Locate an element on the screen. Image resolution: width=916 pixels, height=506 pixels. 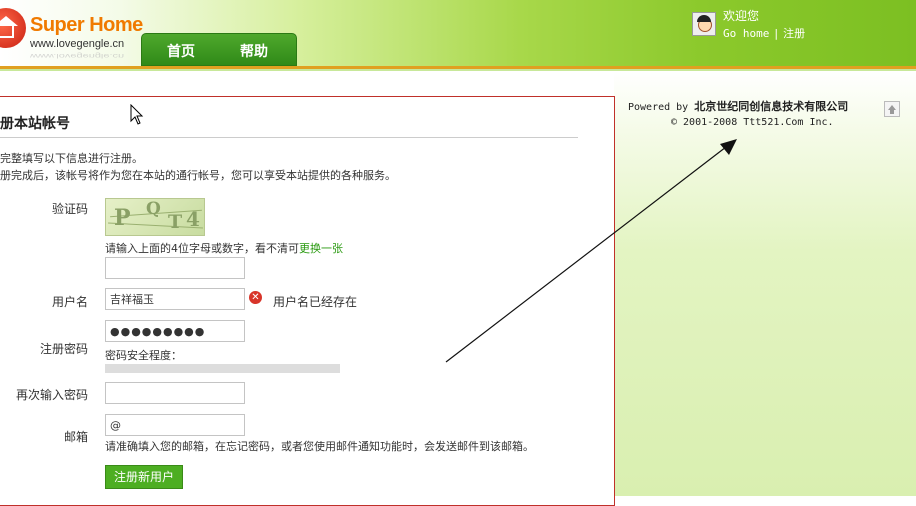
captcha-char: 4 is located at coordinates (193, 219).